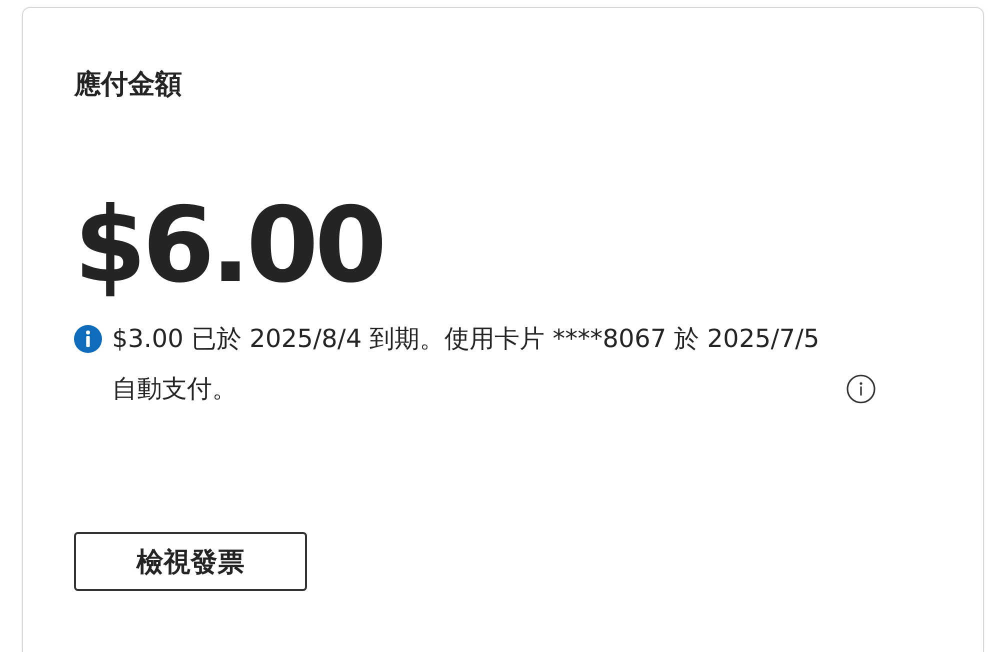 The image size is (998, 652). I want to click on view-invoice-button: 檢視發票, so click(190, 561).